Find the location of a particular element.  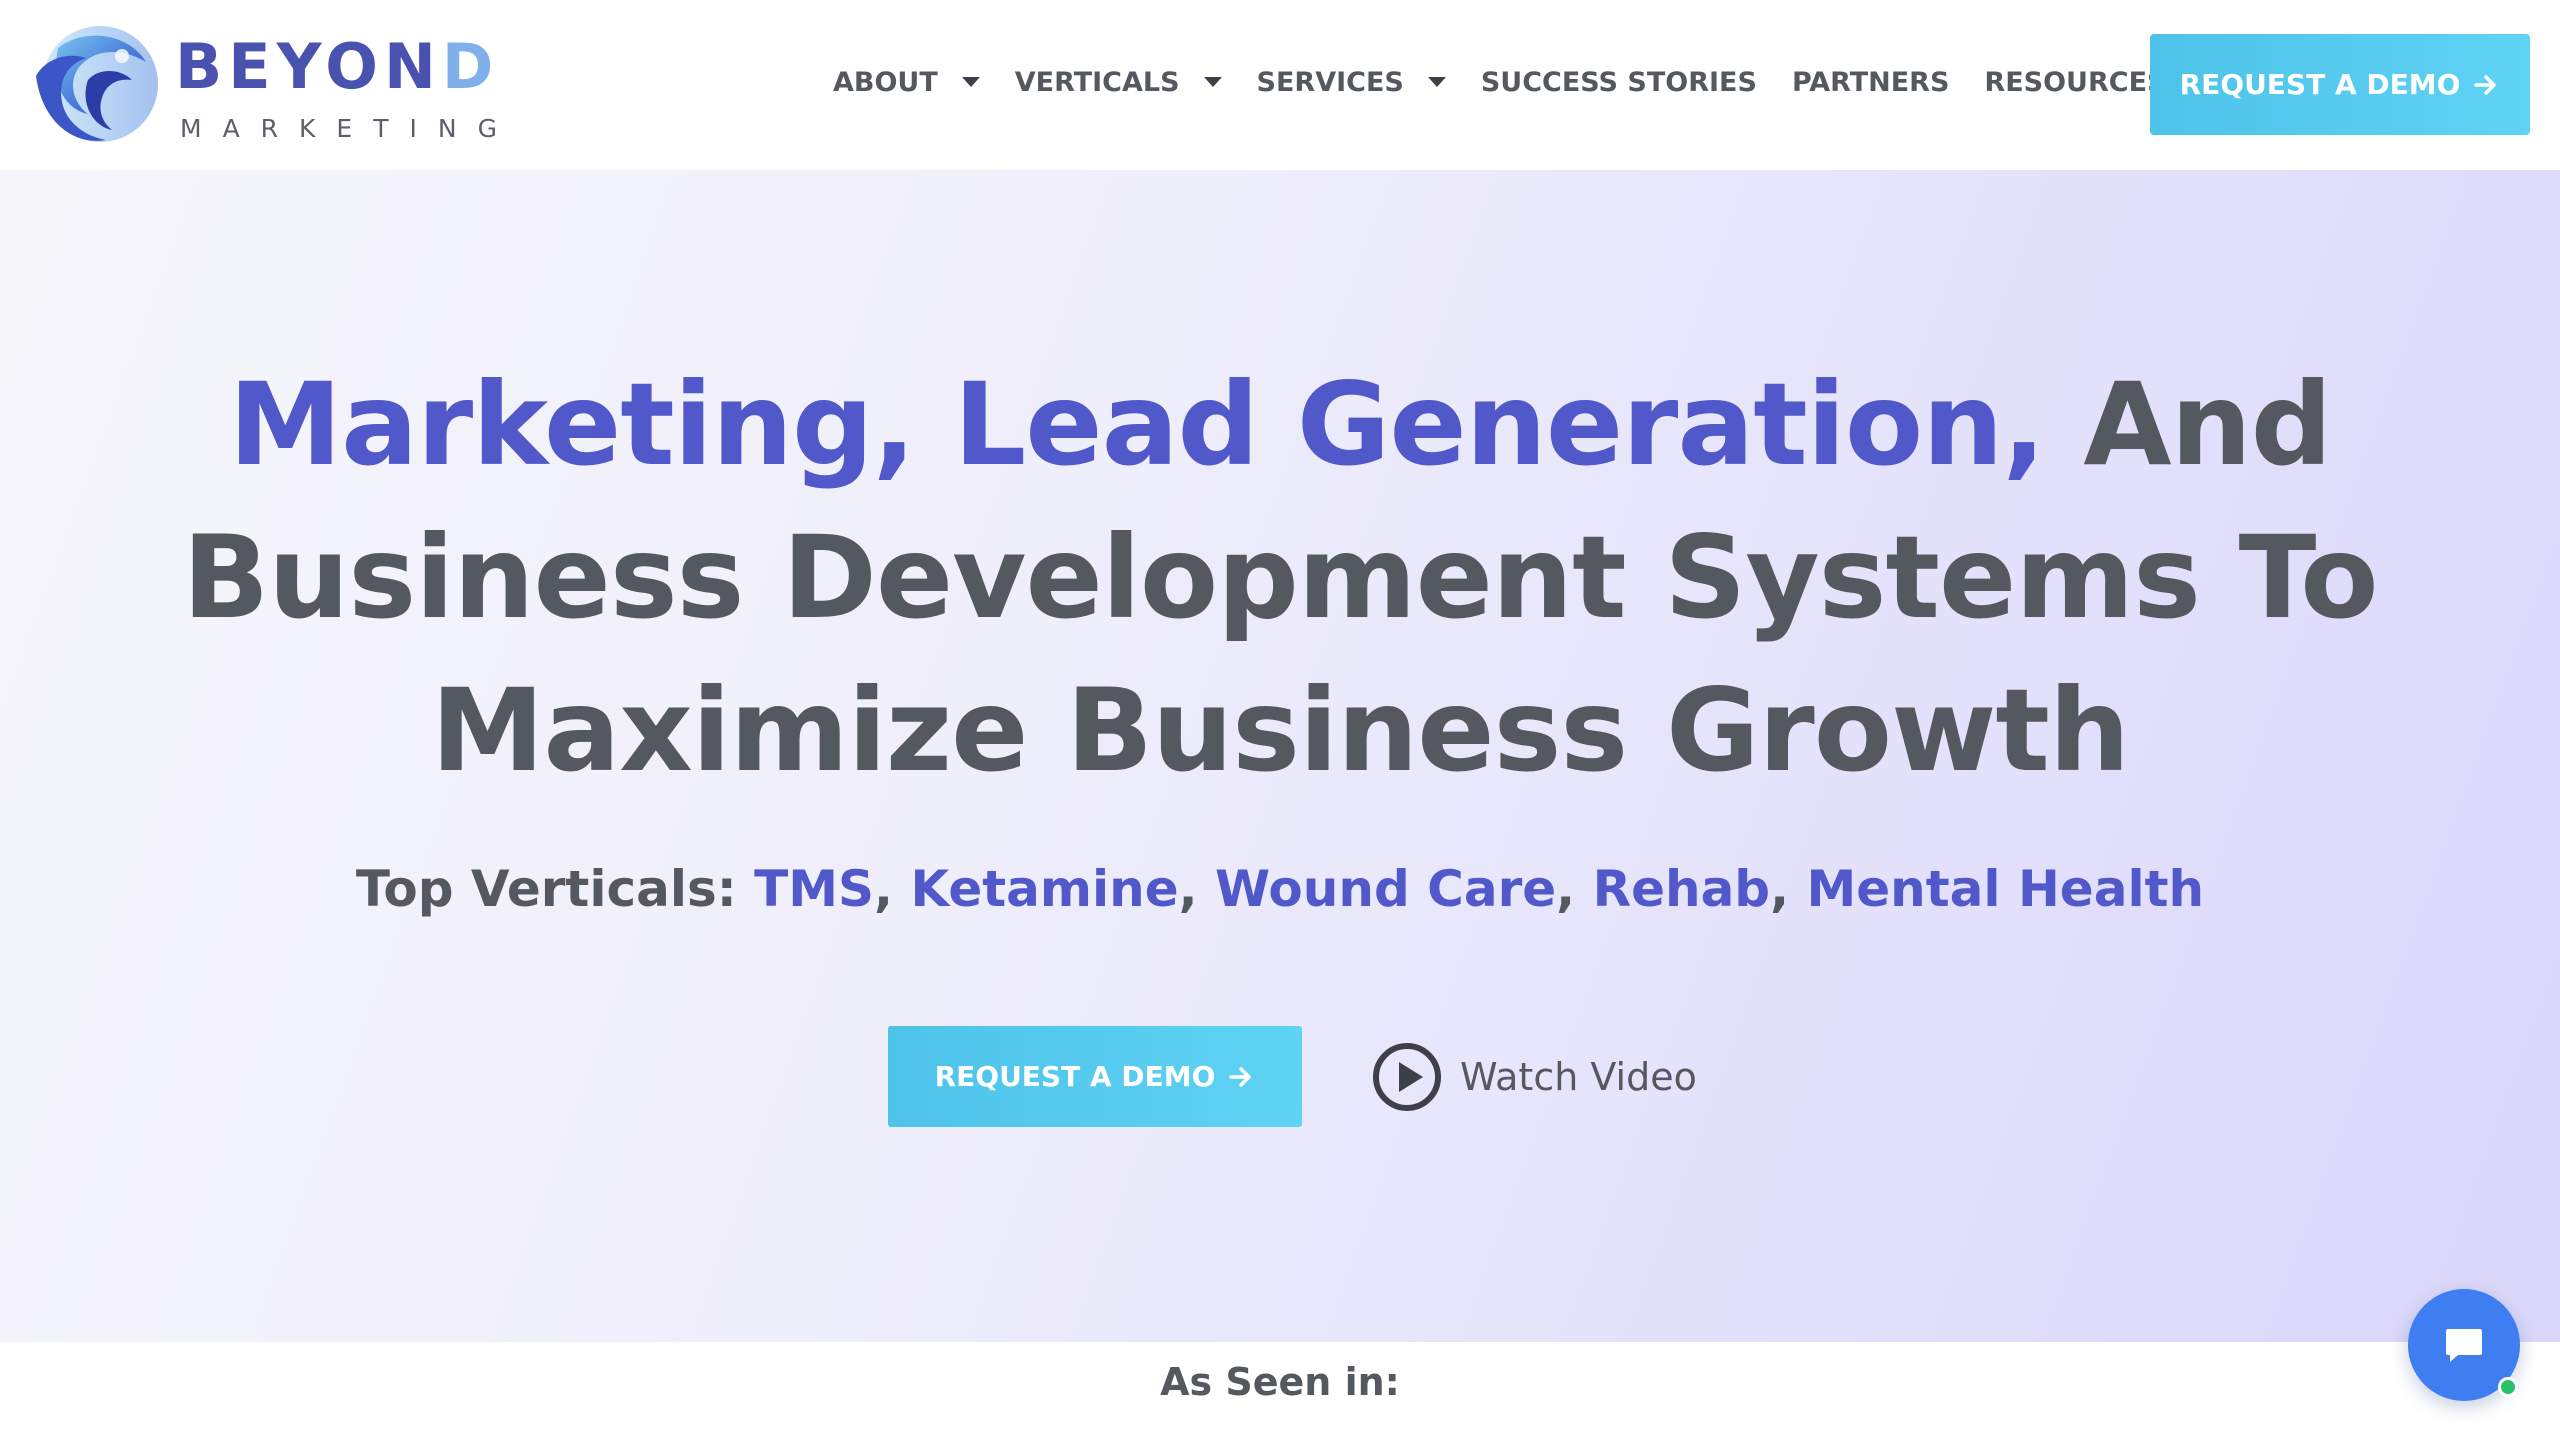

nav-item-label: PARTNERS is located at coordinates (1870, 82).